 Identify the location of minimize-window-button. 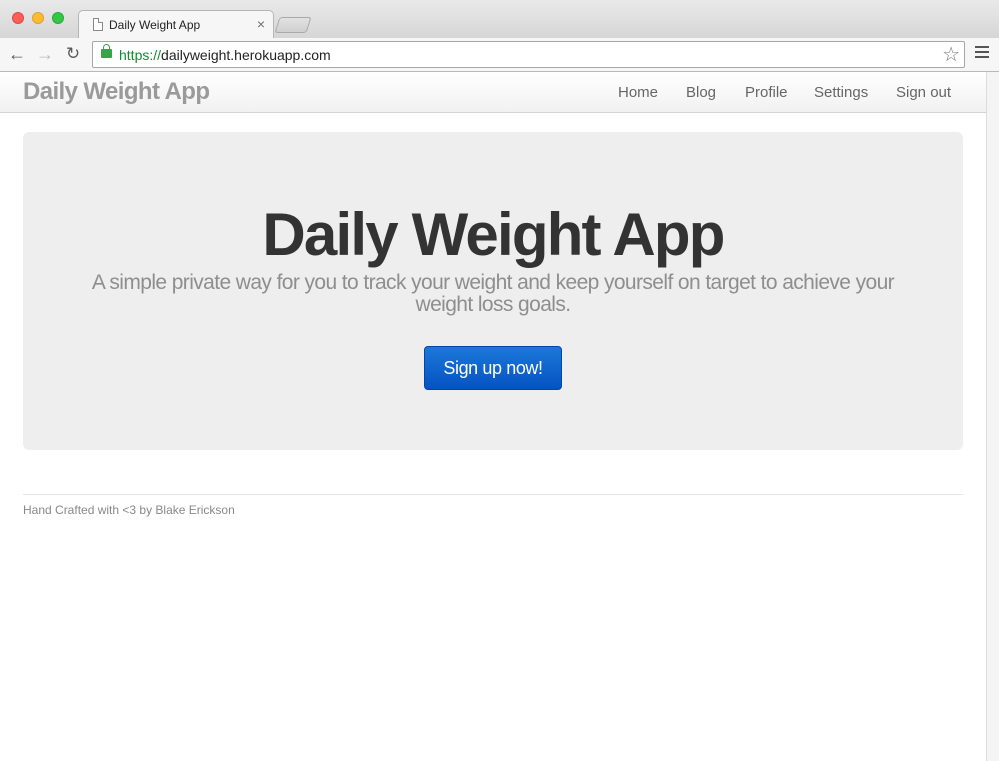
(38, 18).